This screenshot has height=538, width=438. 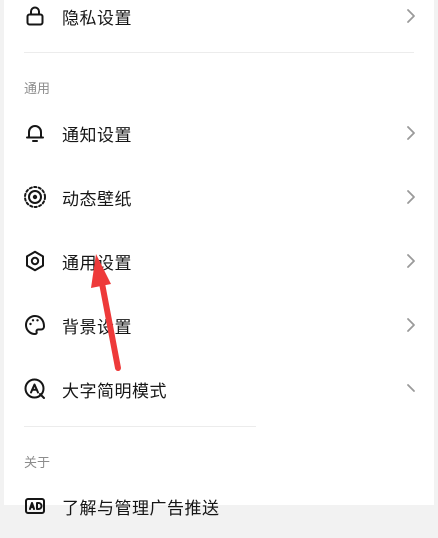 I want to click on ad-icon, so click(x=35, y=506).